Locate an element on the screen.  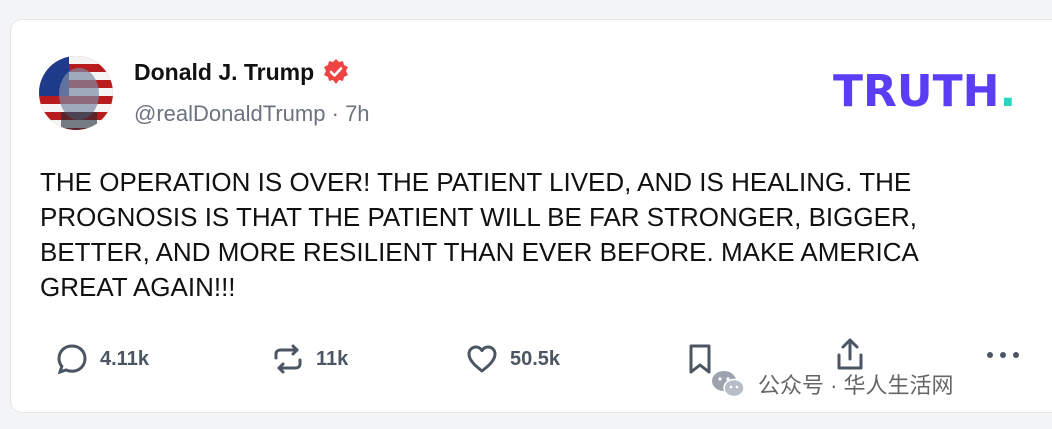
more-button is located at coordinates (1003, 355).